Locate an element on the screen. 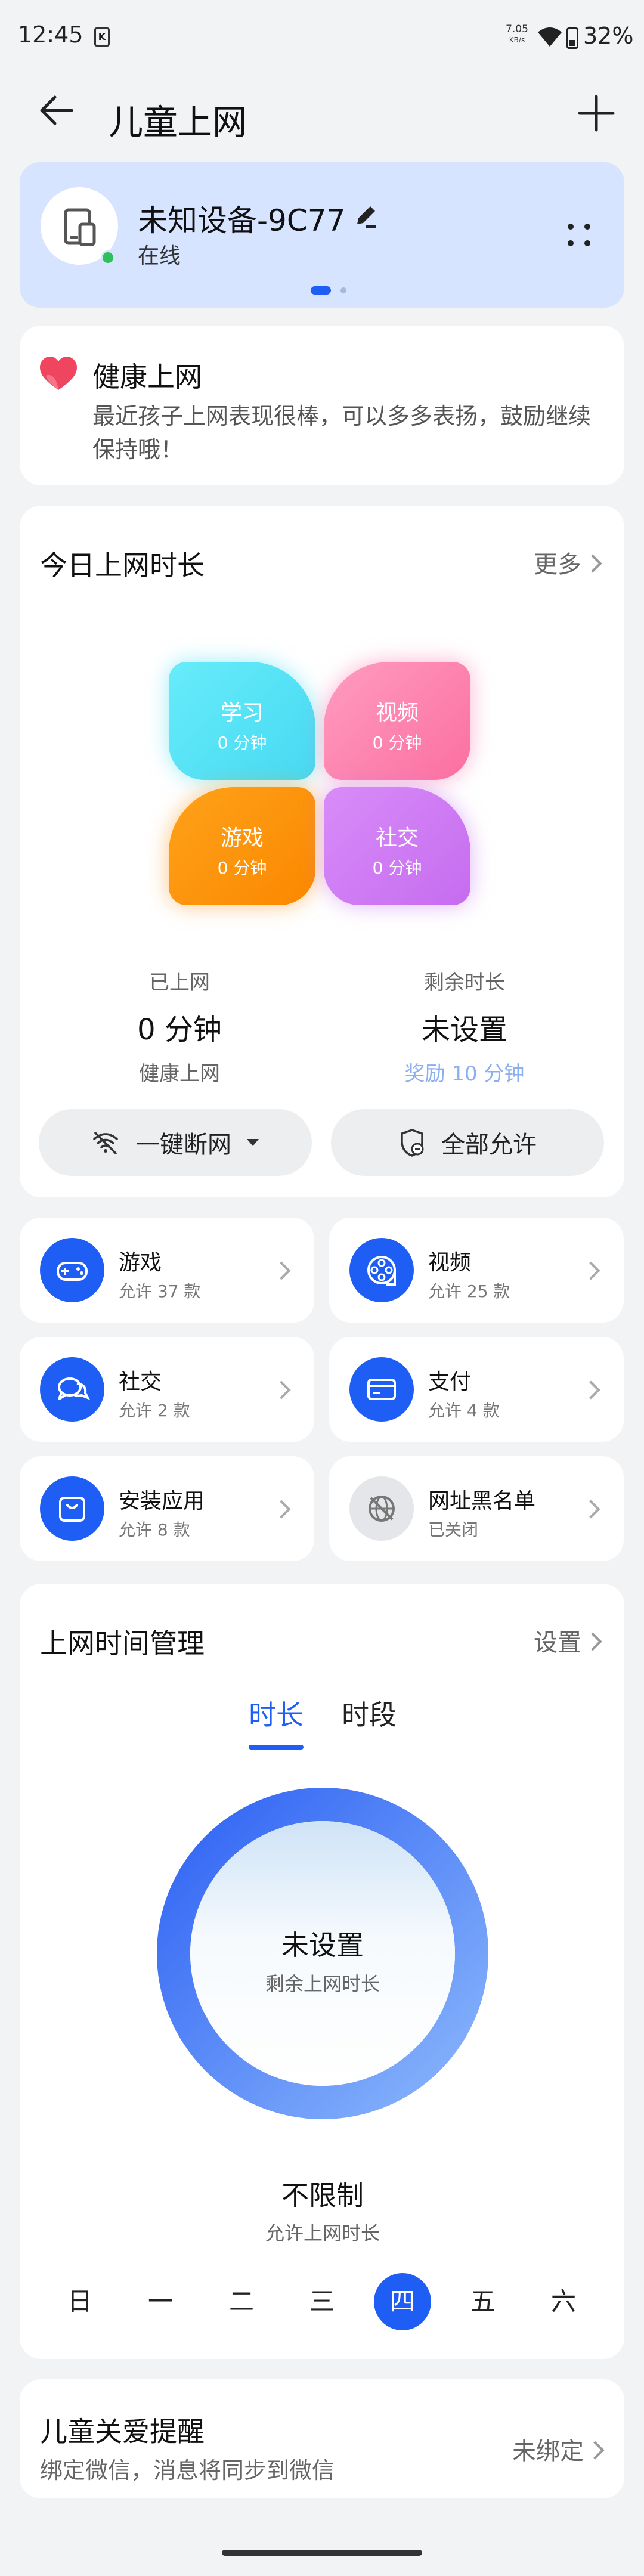 Image resolution: width=644 pixels, height=2576 pixels. chat-icon is located at coordinates (72, 1390).